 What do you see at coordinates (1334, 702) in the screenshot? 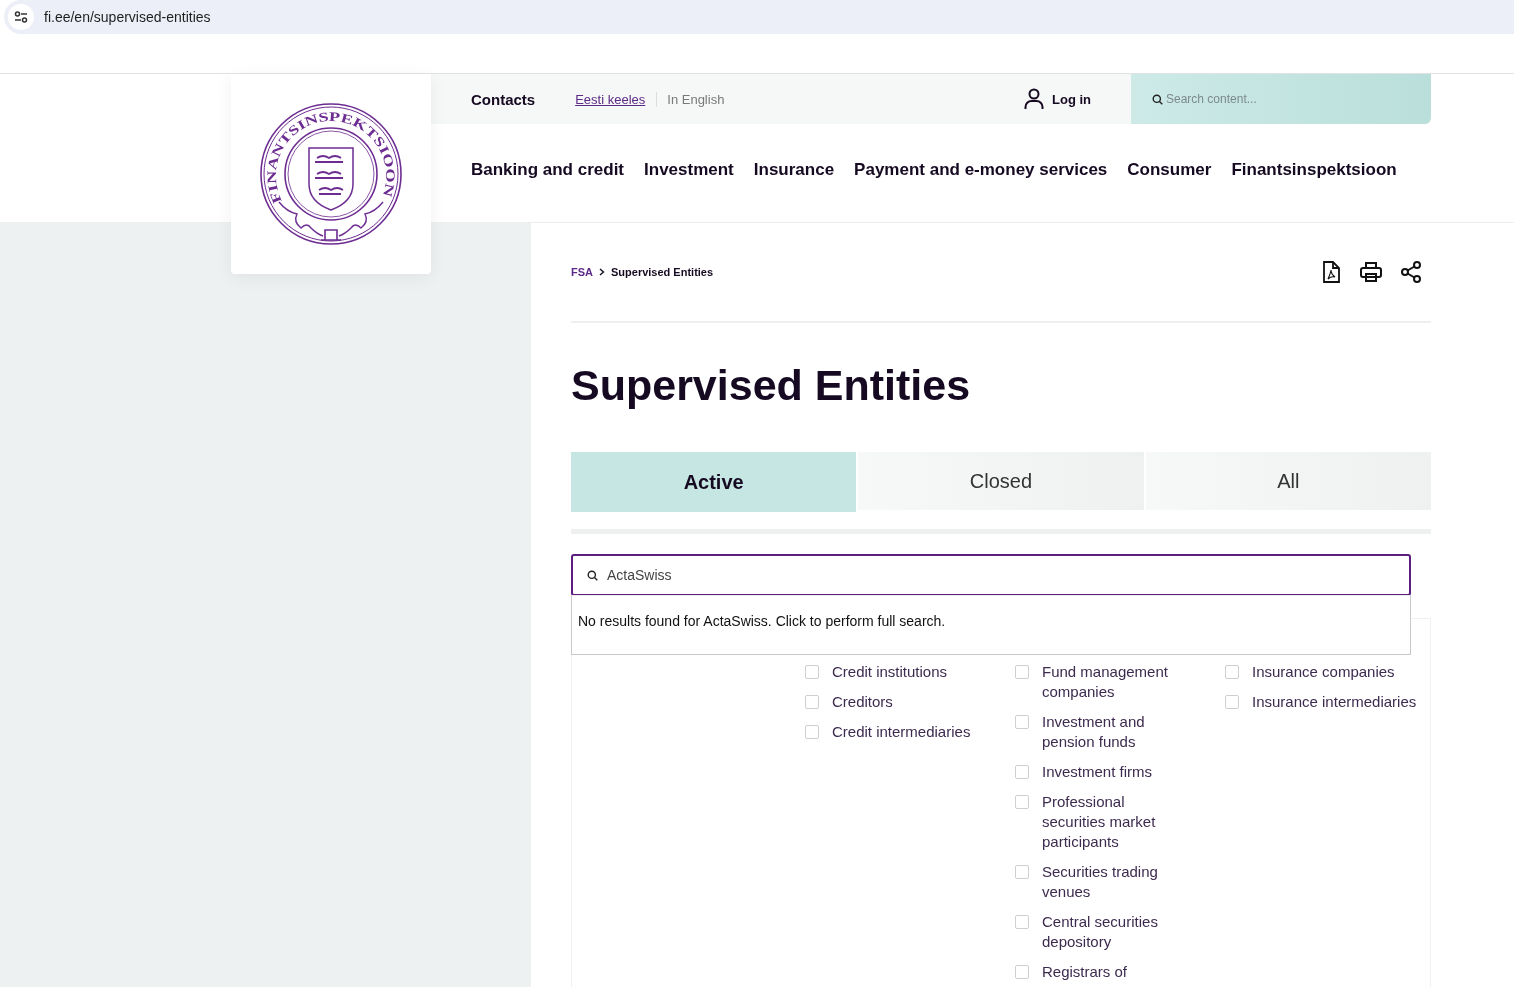
I see `checkbox-label: Insurance intermediaries` at bounding box center [1334, 702].